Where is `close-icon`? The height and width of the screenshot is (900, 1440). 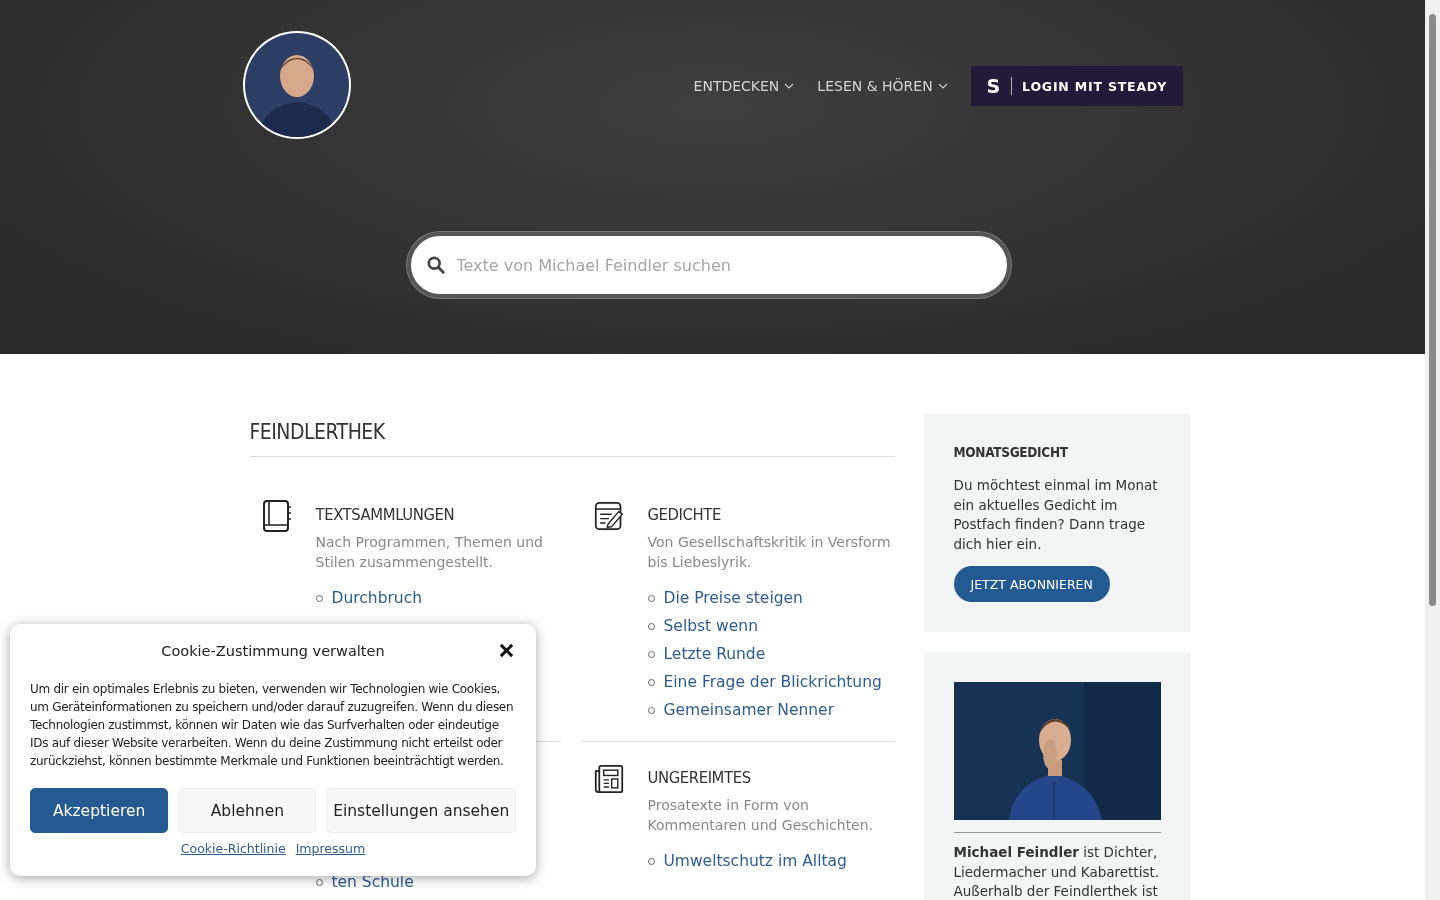
close-icon is located at coordinates (506, 650).